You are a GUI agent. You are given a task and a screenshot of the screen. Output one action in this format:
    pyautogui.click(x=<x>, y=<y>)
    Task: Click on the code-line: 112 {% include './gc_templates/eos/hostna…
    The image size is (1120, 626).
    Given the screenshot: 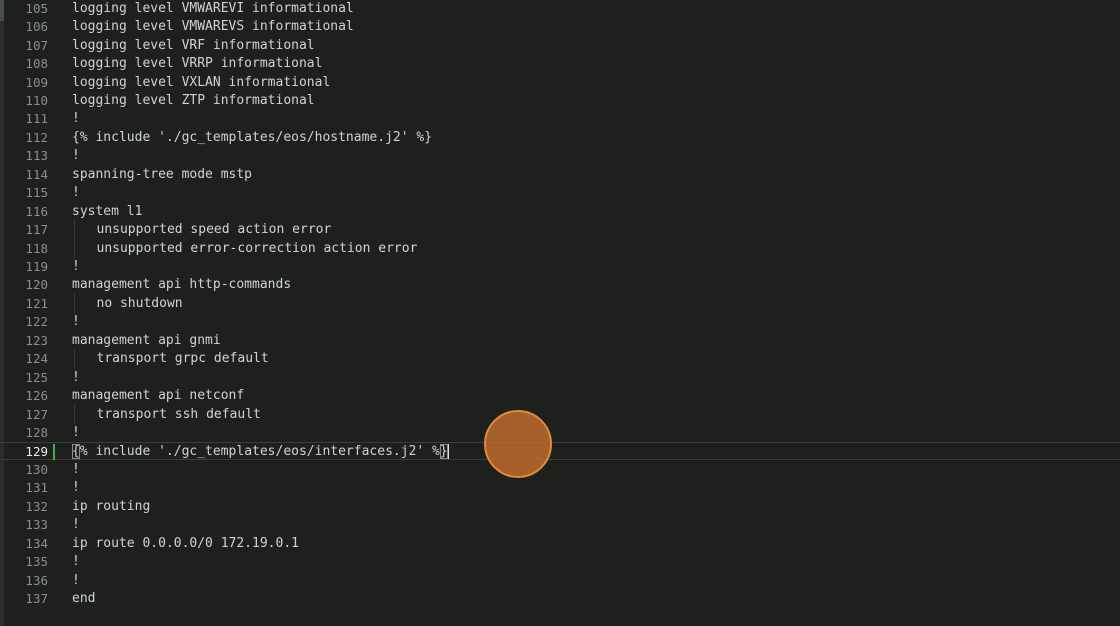 What is the action you would take?
    pyautogui.click(x=560, y=137)
    